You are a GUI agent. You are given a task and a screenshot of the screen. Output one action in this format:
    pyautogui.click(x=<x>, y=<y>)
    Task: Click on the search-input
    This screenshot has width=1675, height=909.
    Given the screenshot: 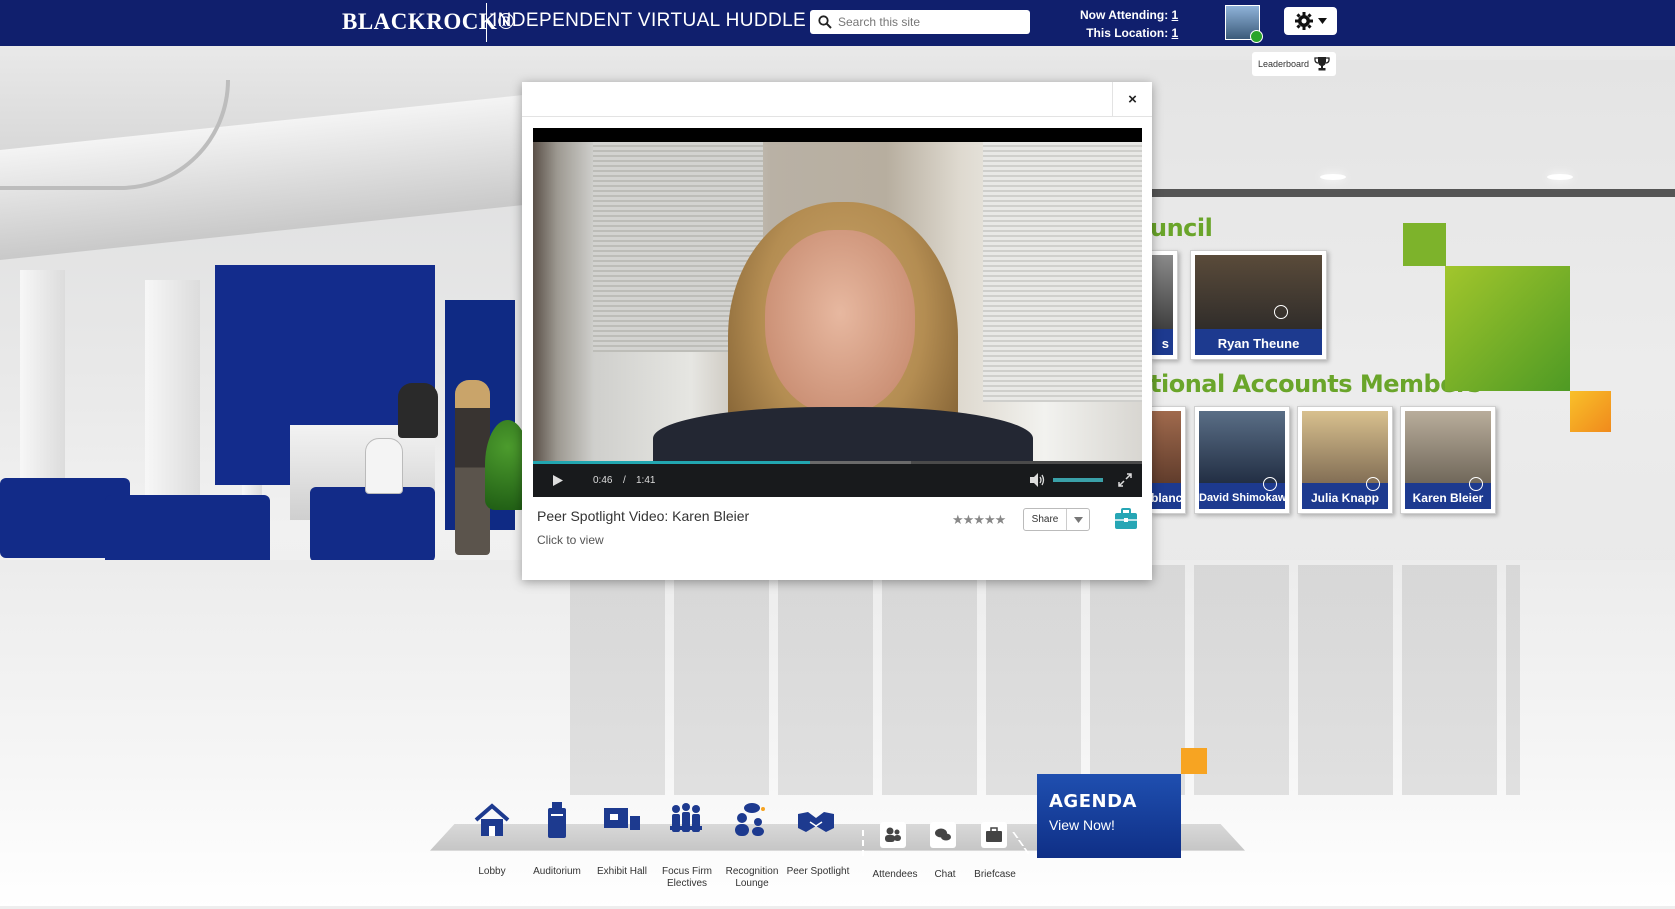 What is the action you would take?
    pyautogui.click(x=928, y=22)
    